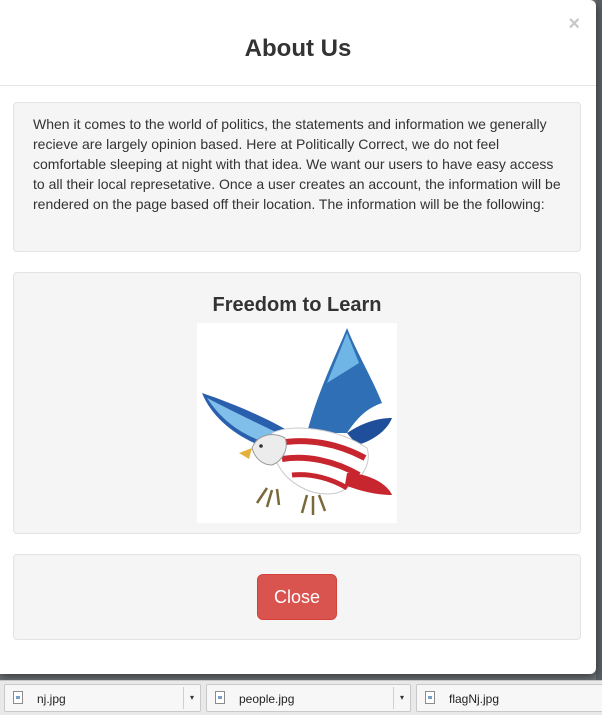  What do you see at coordinates (509, 698) in the screenshot?
I see `download-item-flagnj: flagNj.jpg` at bounding box center [509, 698].